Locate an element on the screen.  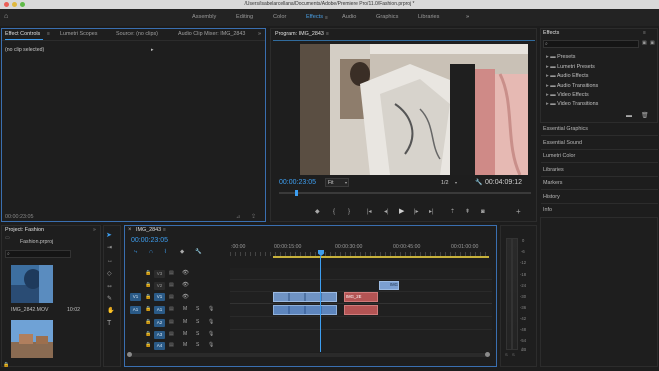
selection-tool-icon: ➤ is located at coordinates (109, 235).